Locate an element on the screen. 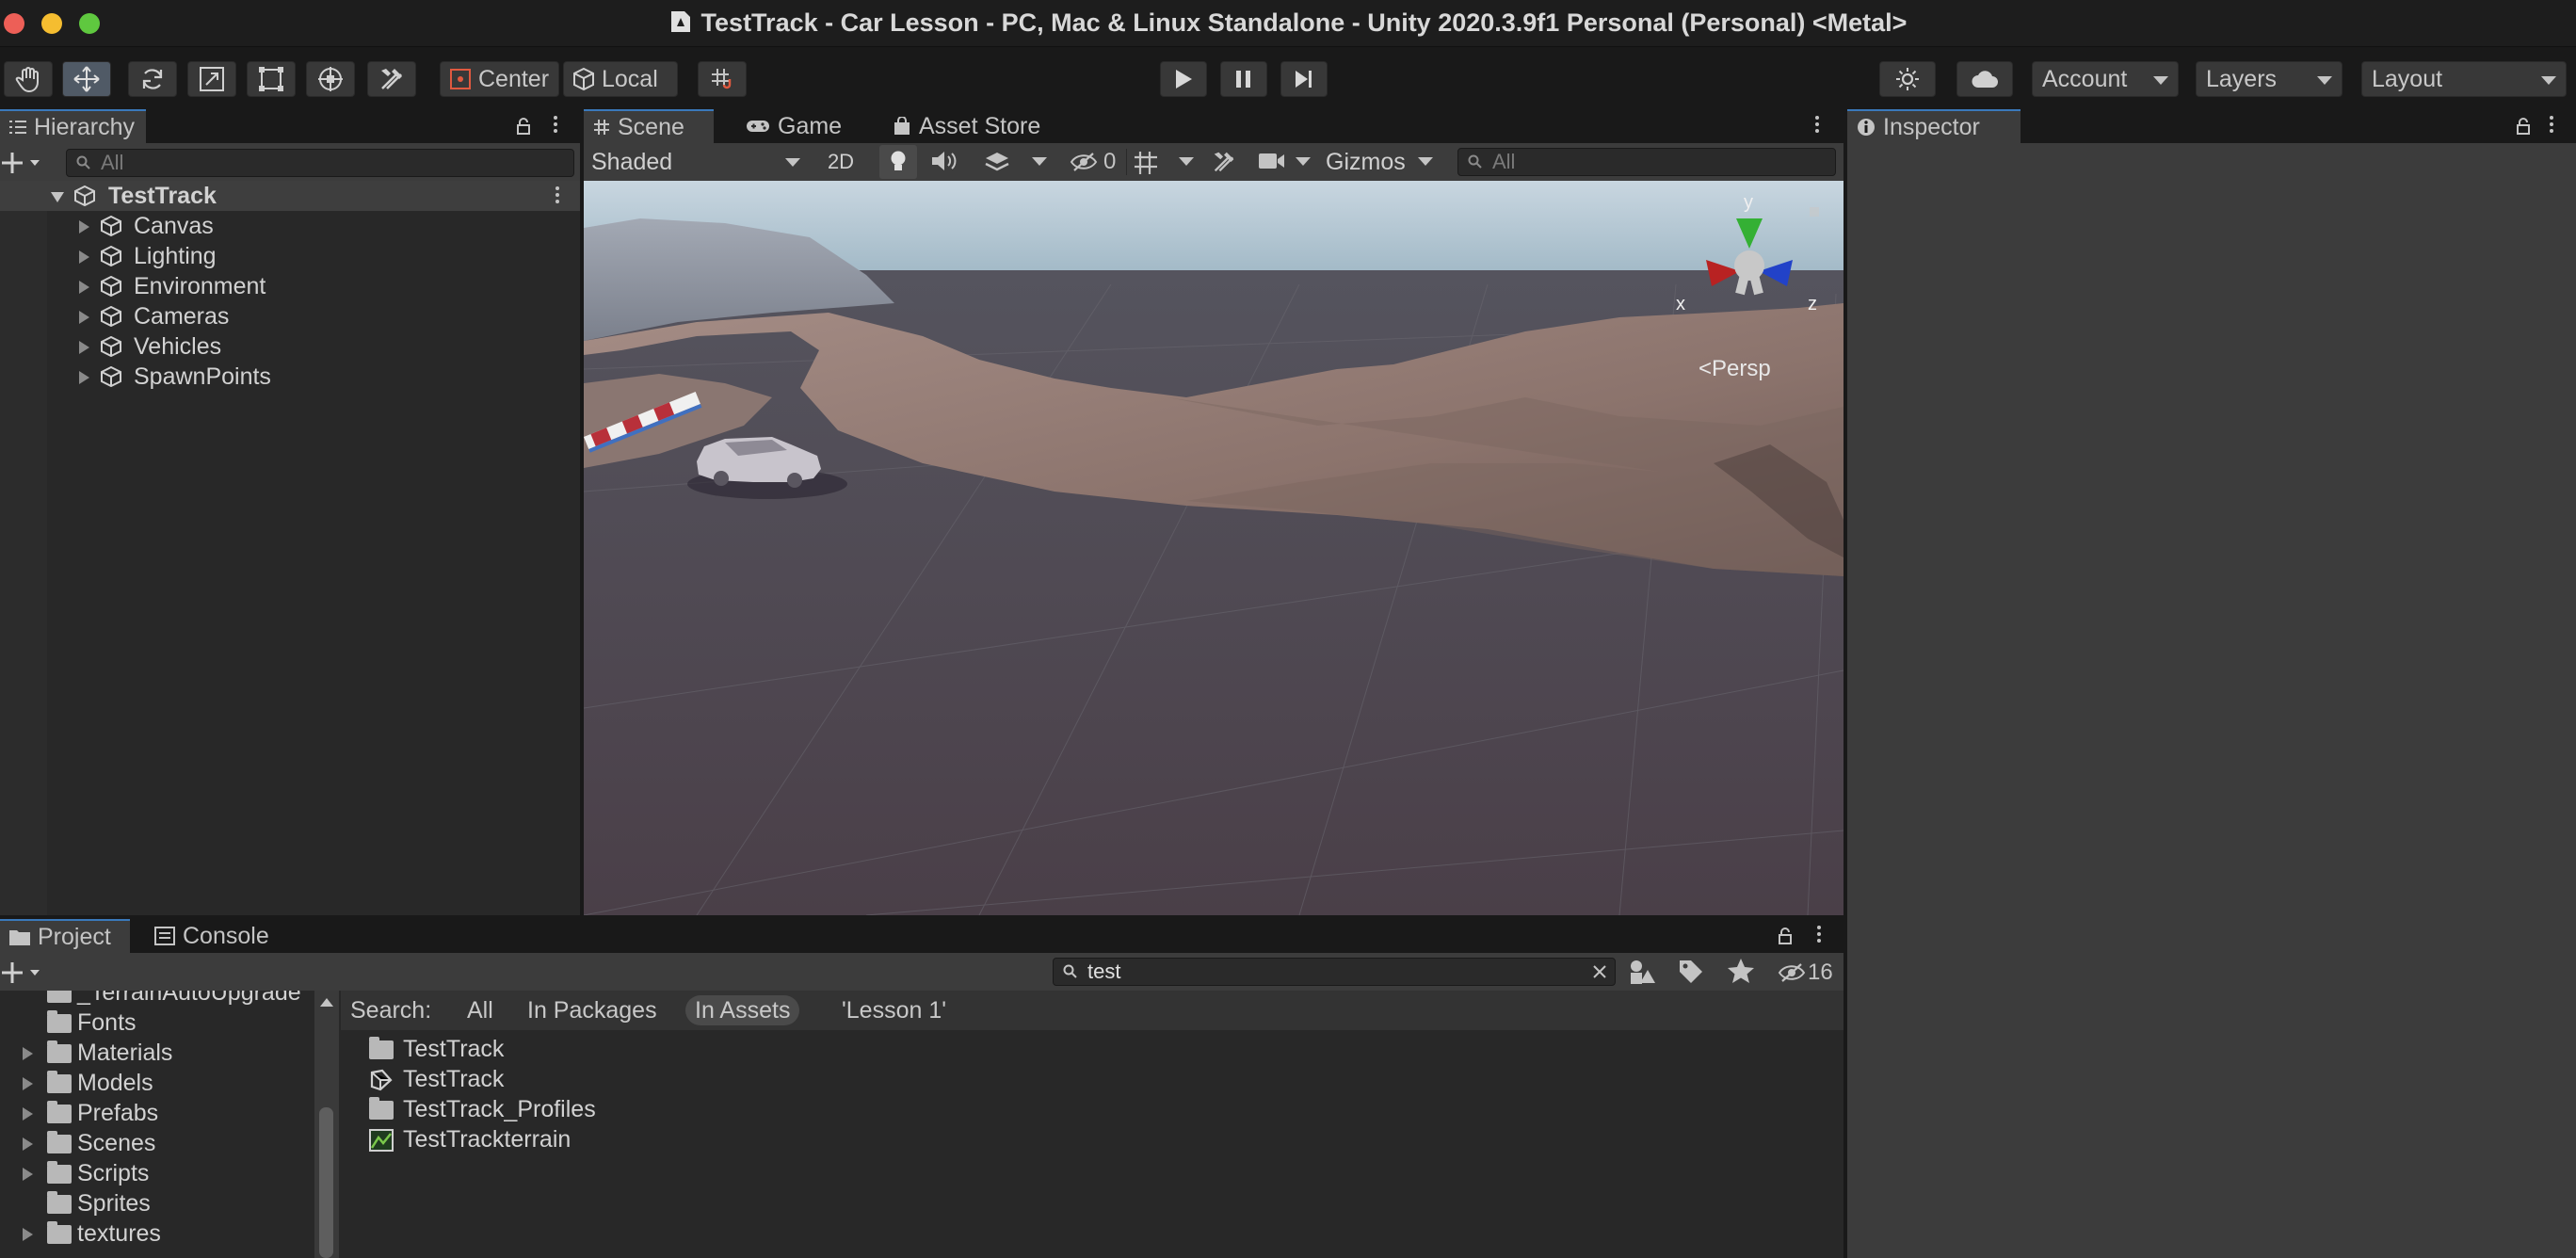 Image resolution: width=2576 pixels, height=1258 pixels. search-result-item: TestTrackterrain is located at coordinates (840, 1139).